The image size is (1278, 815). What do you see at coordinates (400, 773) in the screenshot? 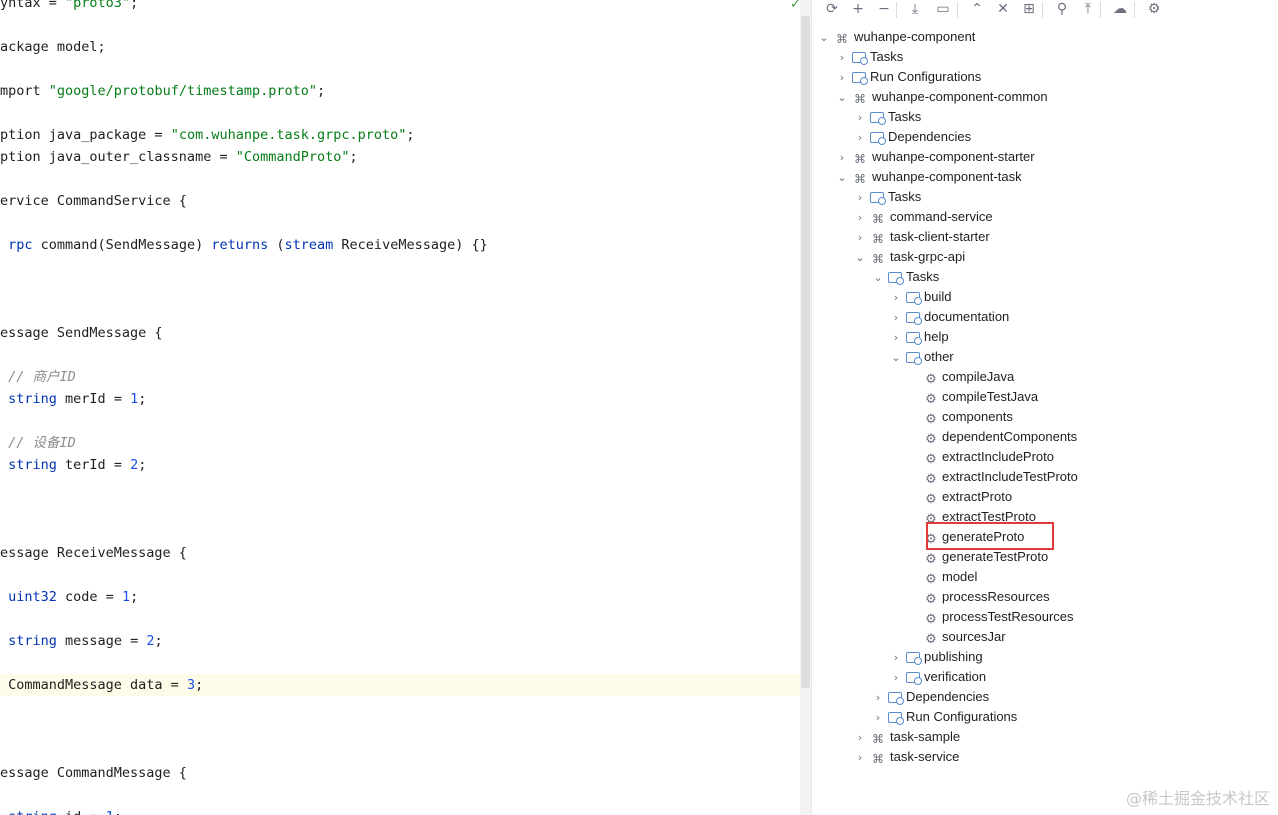
I see `code-line: essage CommandMessage {` at bounding box center [400, 773].